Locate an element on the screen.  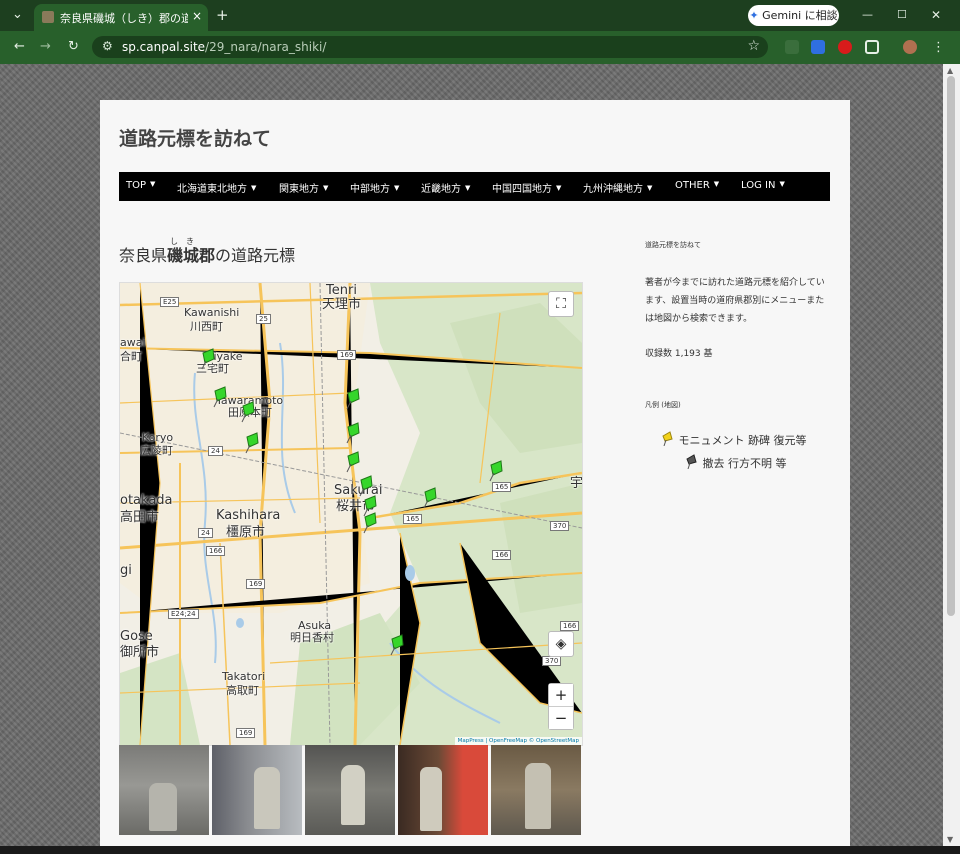
maximize-button: ☐ is located at coordinates (902, 15).